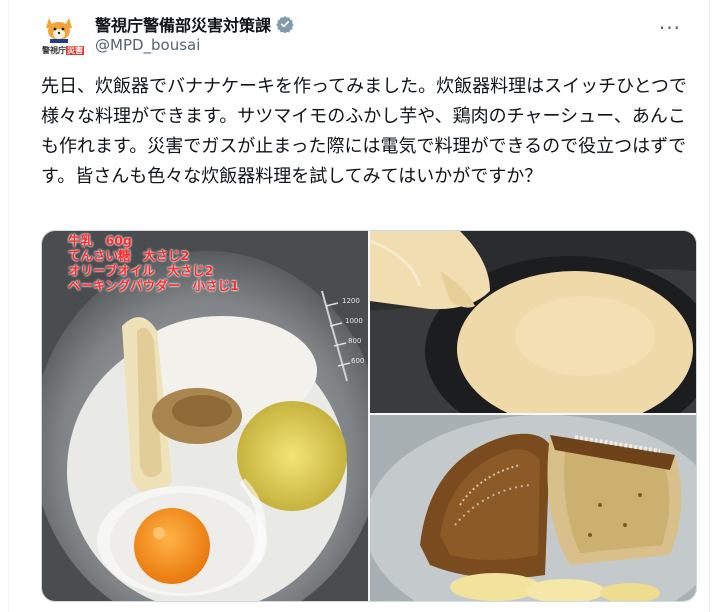 This screenshot has height=612, width=720. Describe the element at coordinates (100, 240) in the screenshot. I see `ingredient-line: 牛乳 60g` at that location.